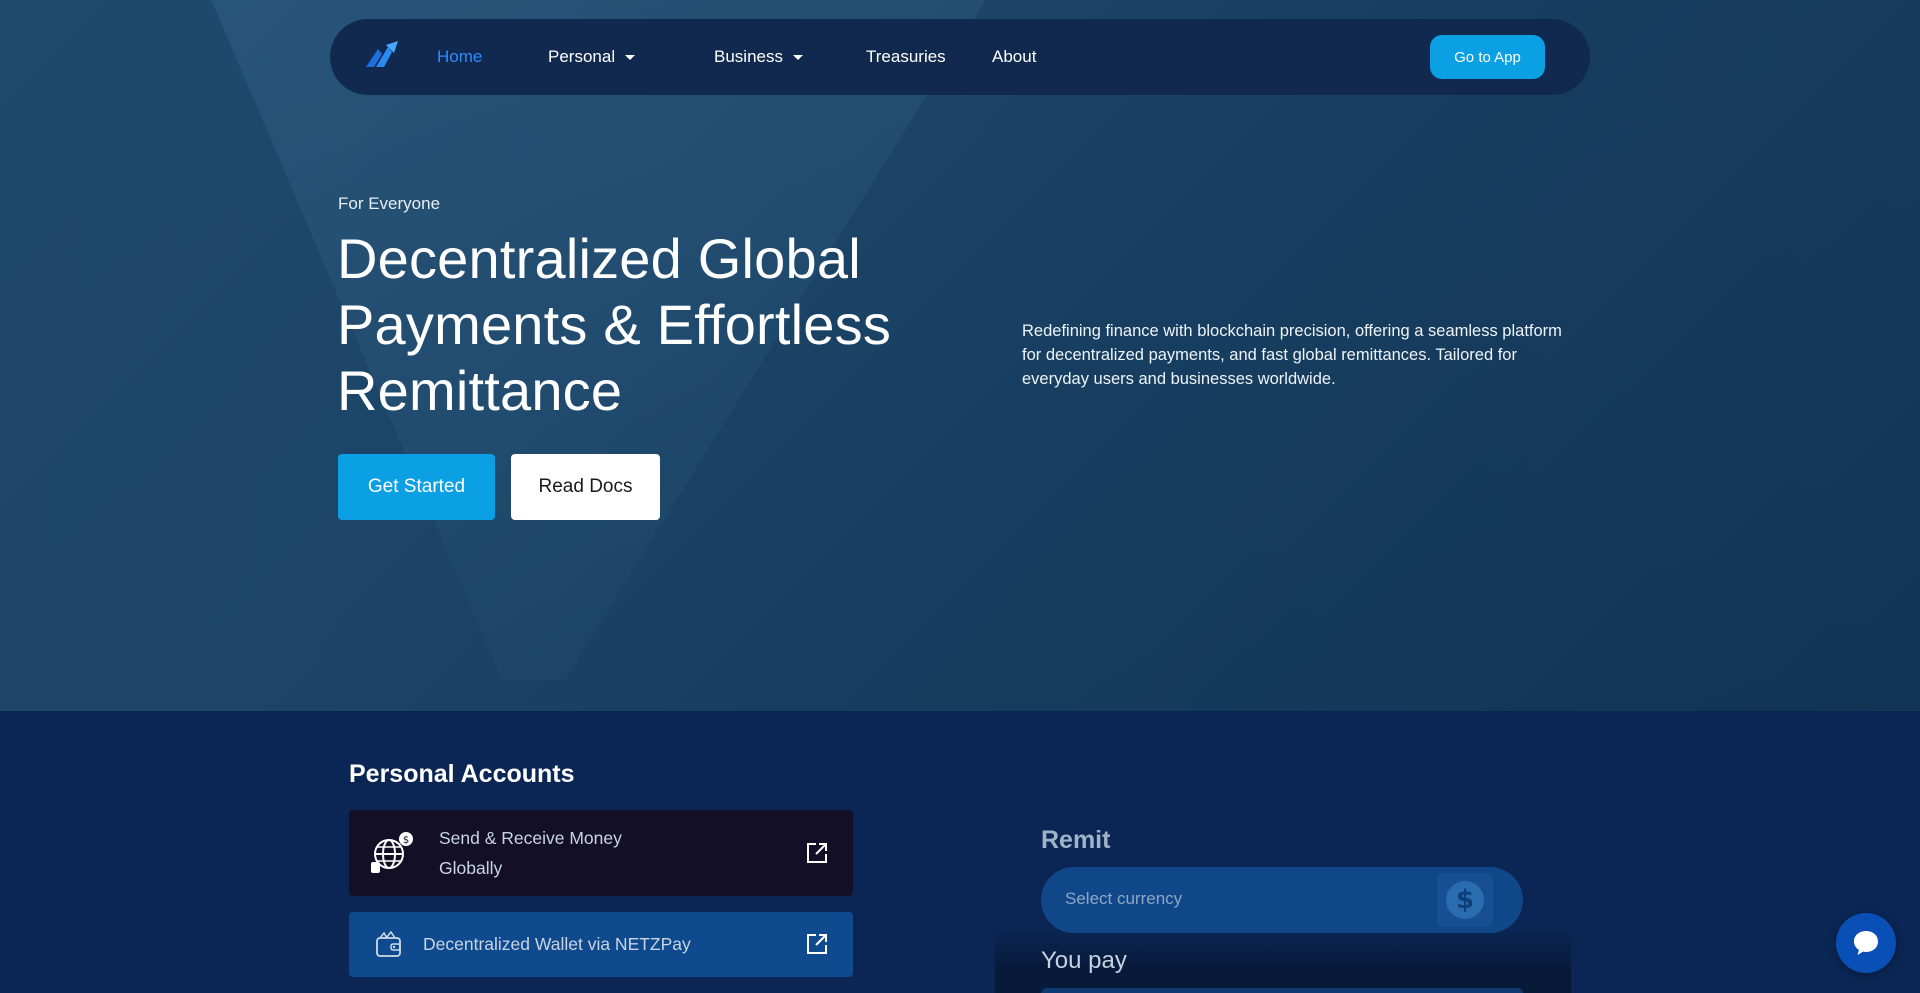 The width and height of the screenshot is (1920, 993). I want to click on nav-item-label: Business, so click(748, 56).